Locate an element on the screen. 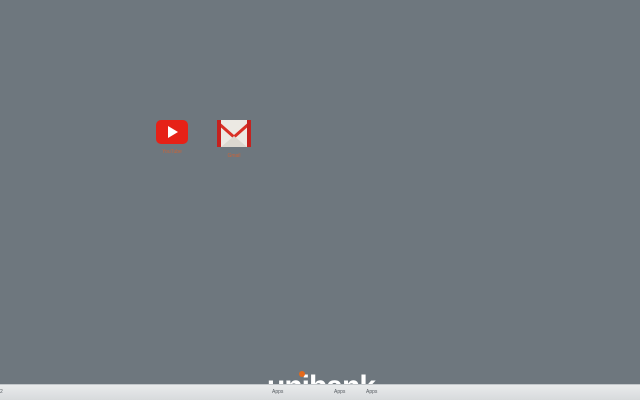 This screenshot has height=400, width=640. youtube-icon is located at coordinates (172, 132).